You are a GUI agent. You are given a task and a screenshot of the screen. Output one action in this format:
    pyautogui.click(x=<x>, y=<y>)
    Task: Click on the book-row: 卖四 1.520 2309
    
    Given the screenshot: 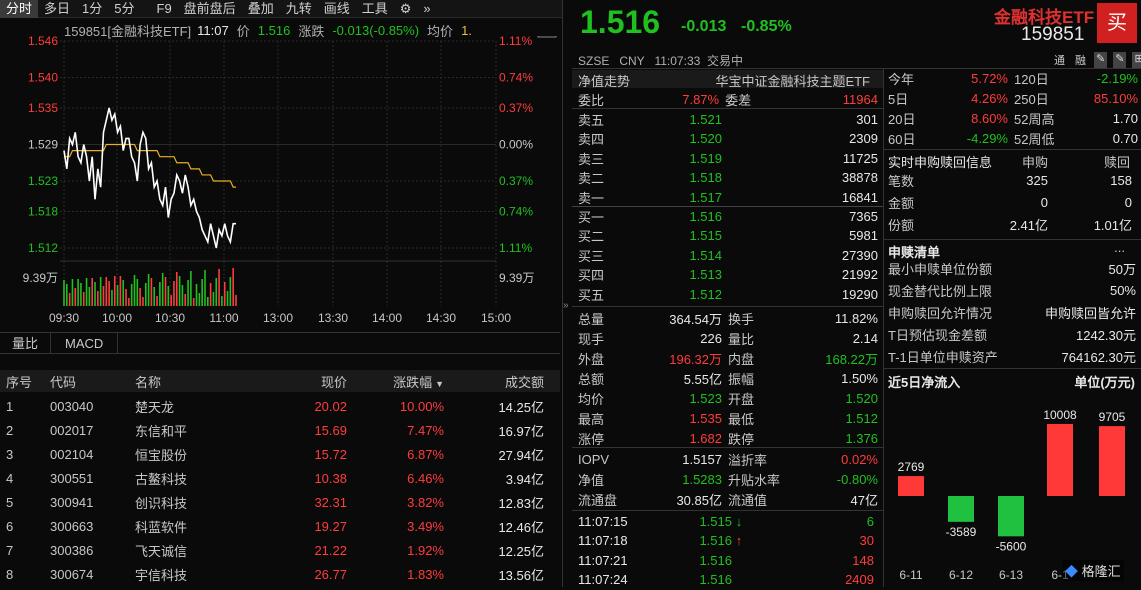 What is the action you would take?
    pyautogui.click(x=728, y=139)
    